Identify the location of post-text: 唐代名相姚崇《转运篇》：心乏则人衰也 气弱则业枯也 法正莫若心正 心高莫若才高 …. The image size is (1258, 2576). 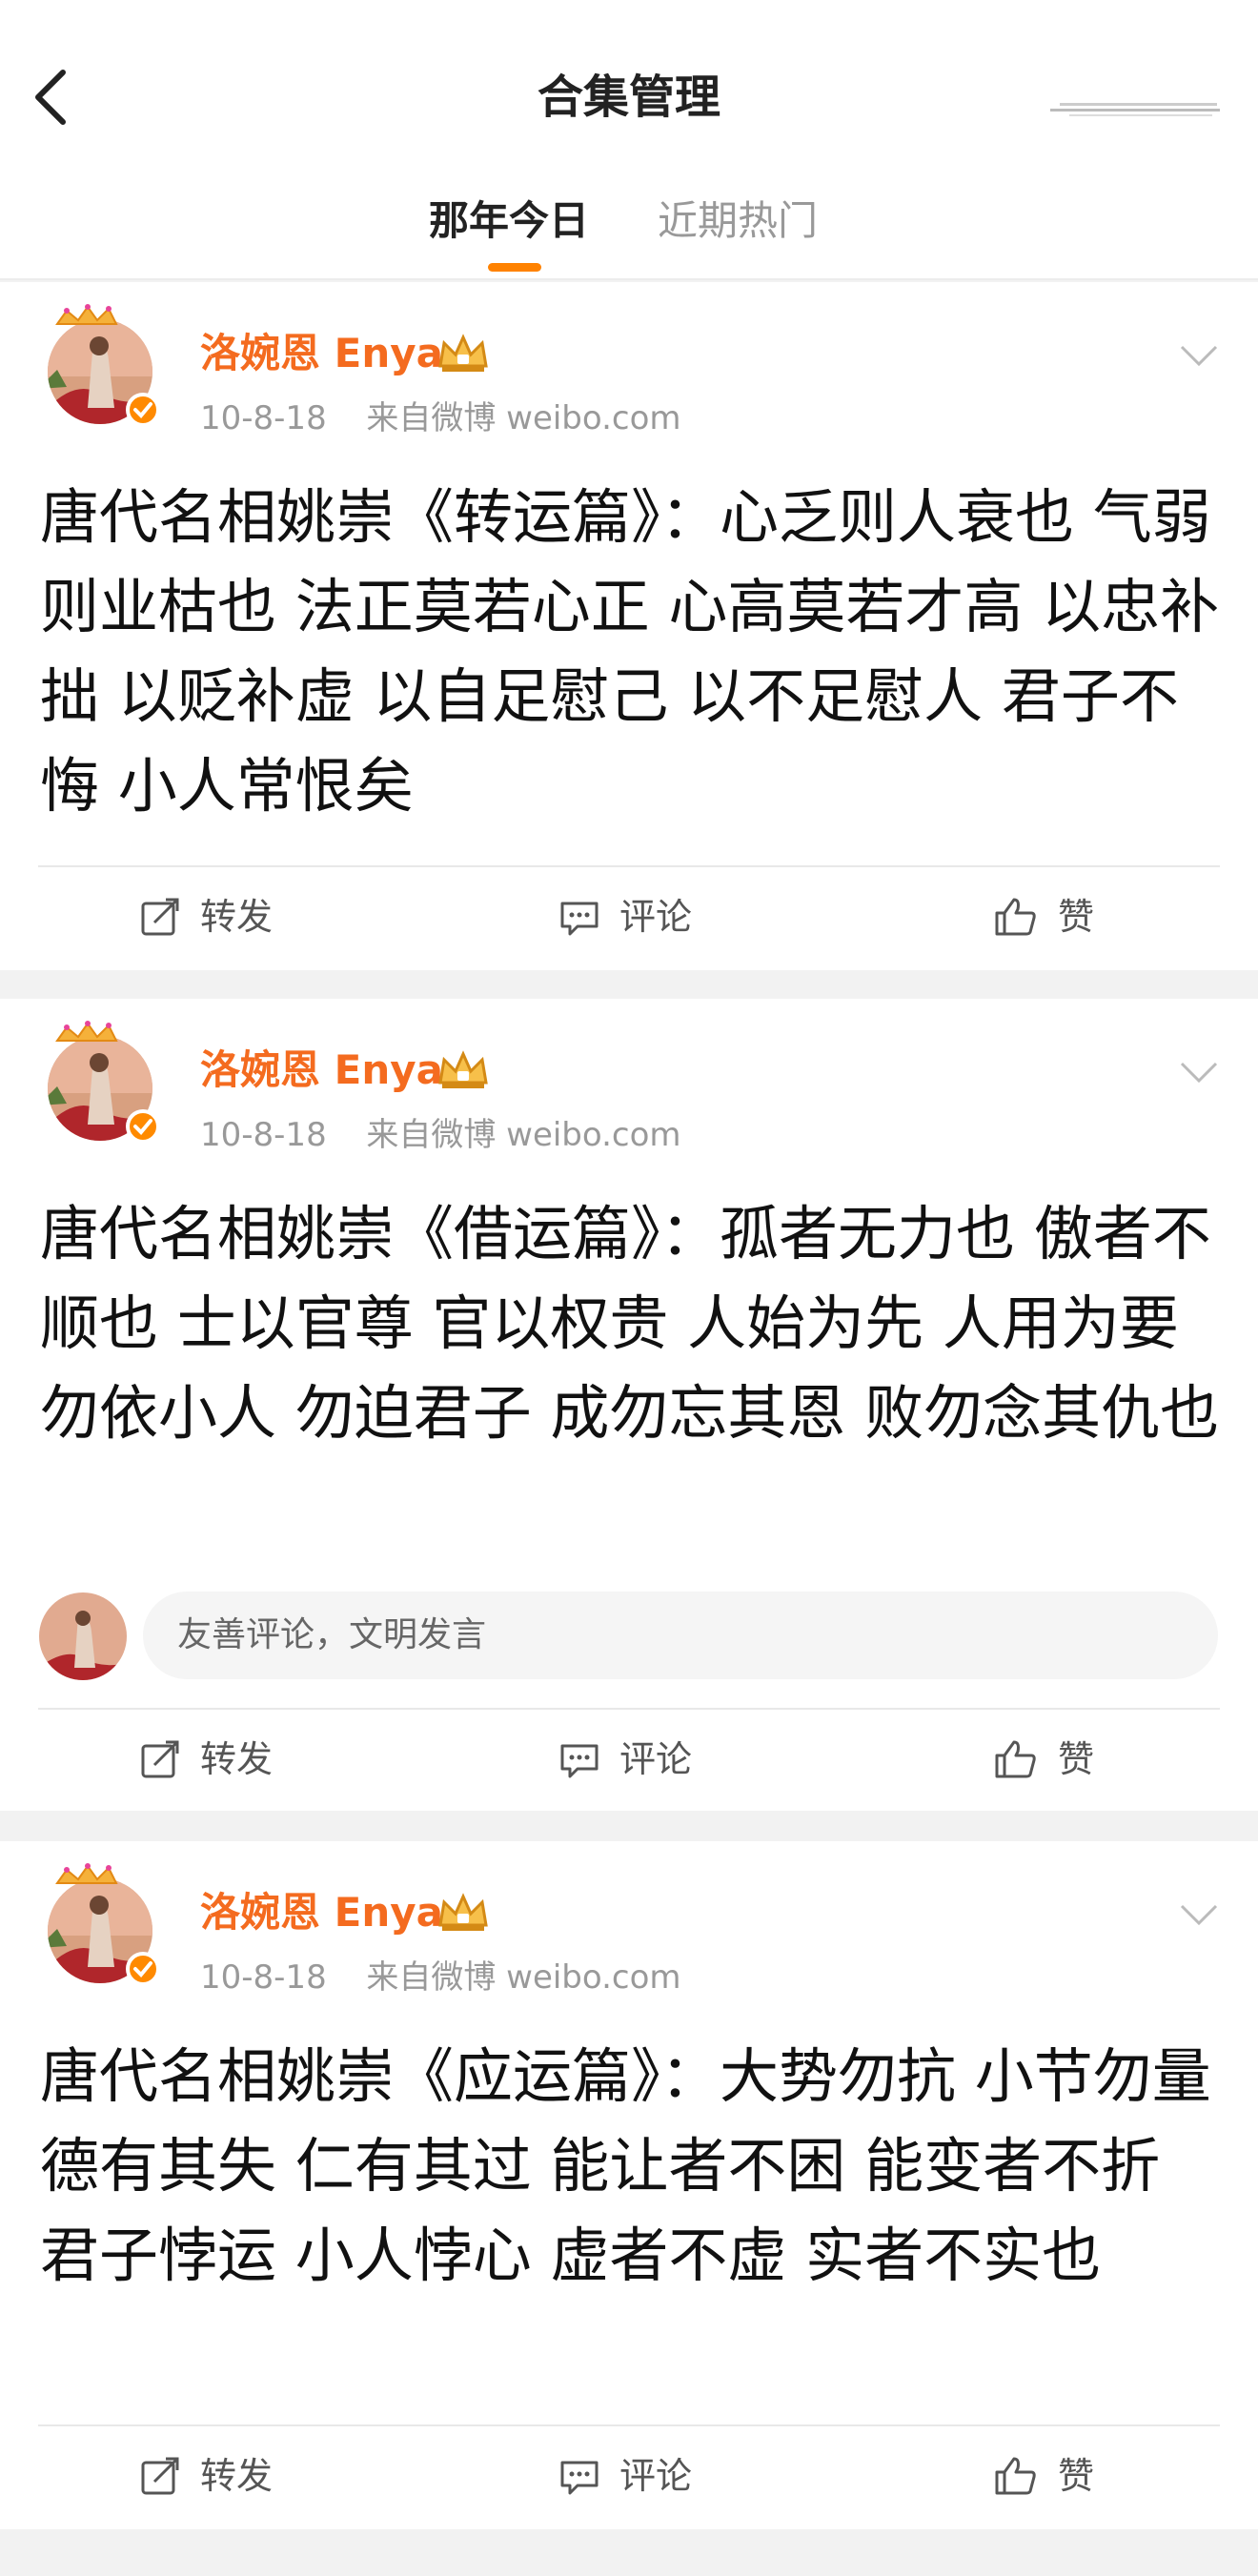
(631, 652).